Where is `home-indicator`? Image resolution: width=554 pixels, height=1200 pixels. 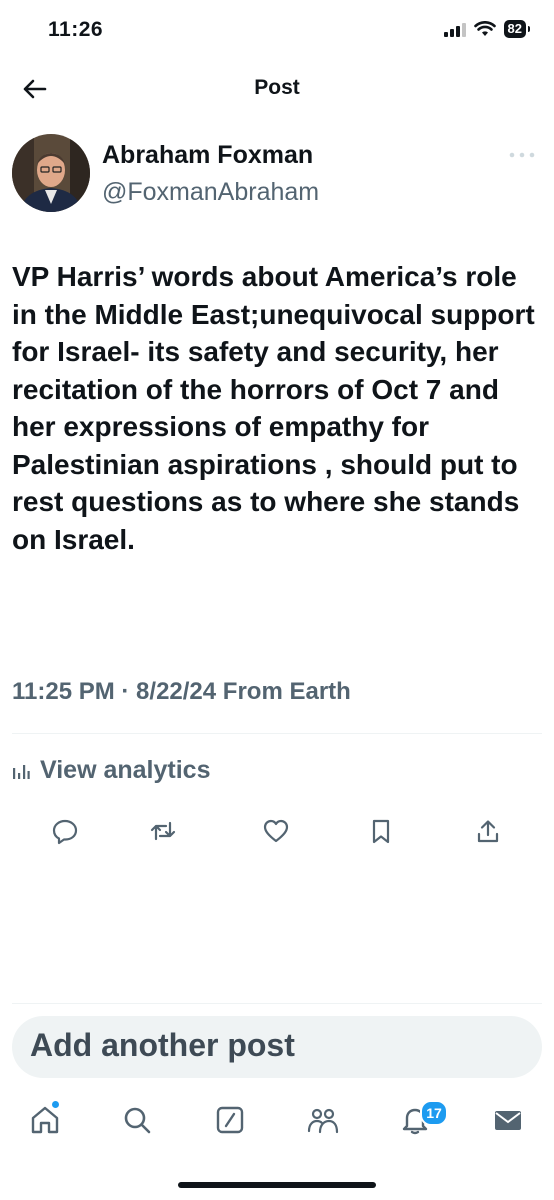
home-indicator is located at coordinates (277, 1185).